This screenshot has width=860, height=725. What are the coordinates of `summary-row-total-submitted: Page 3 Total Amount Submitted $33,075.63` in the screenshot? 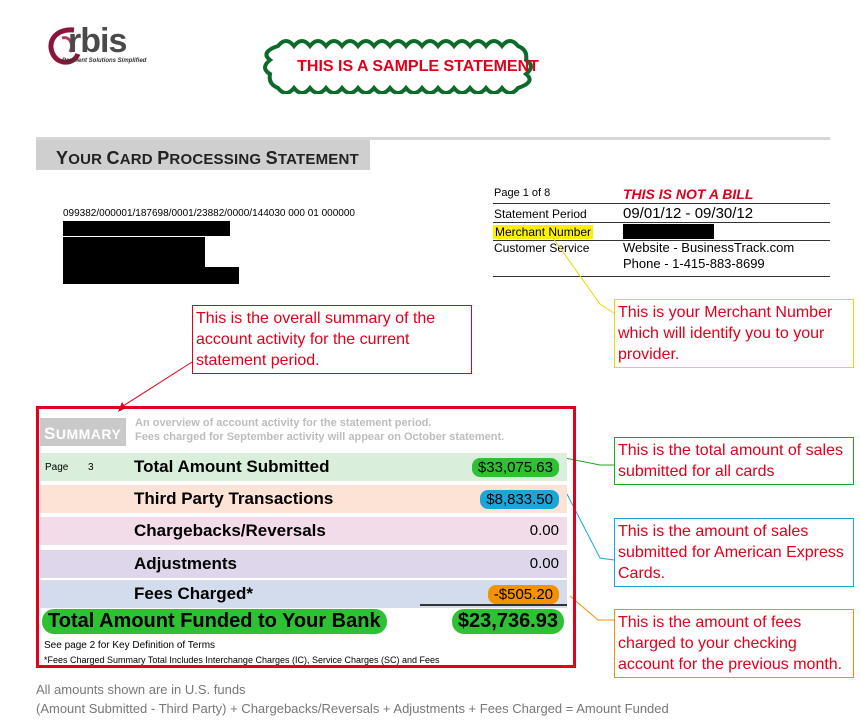 It's located at (303, 467).